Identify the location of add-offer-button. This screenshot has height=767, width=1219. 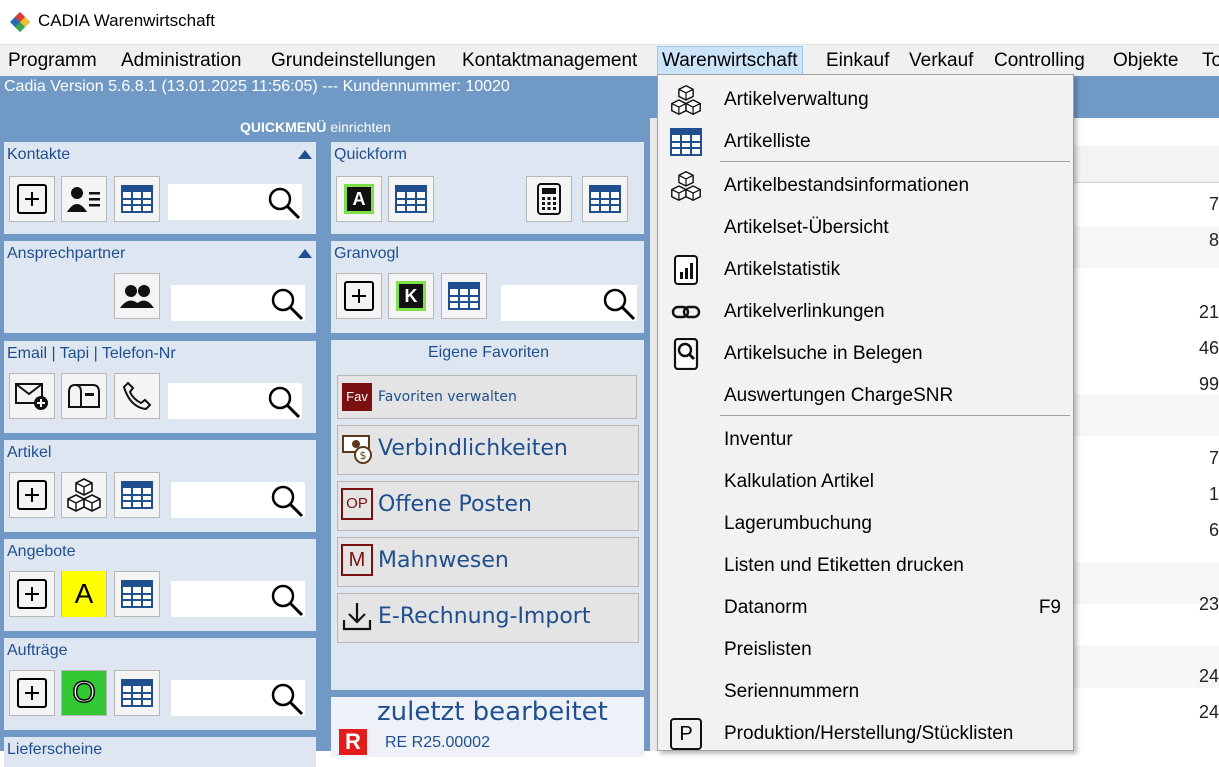
(32, 594).